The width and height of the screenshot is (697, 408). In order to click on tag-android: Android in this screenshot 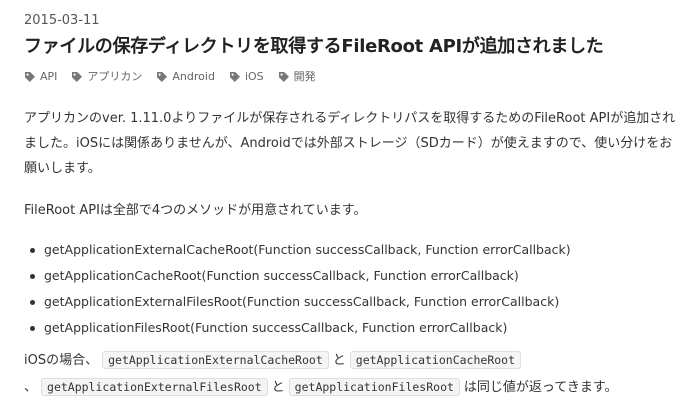, I will do `click(185, 77)`.